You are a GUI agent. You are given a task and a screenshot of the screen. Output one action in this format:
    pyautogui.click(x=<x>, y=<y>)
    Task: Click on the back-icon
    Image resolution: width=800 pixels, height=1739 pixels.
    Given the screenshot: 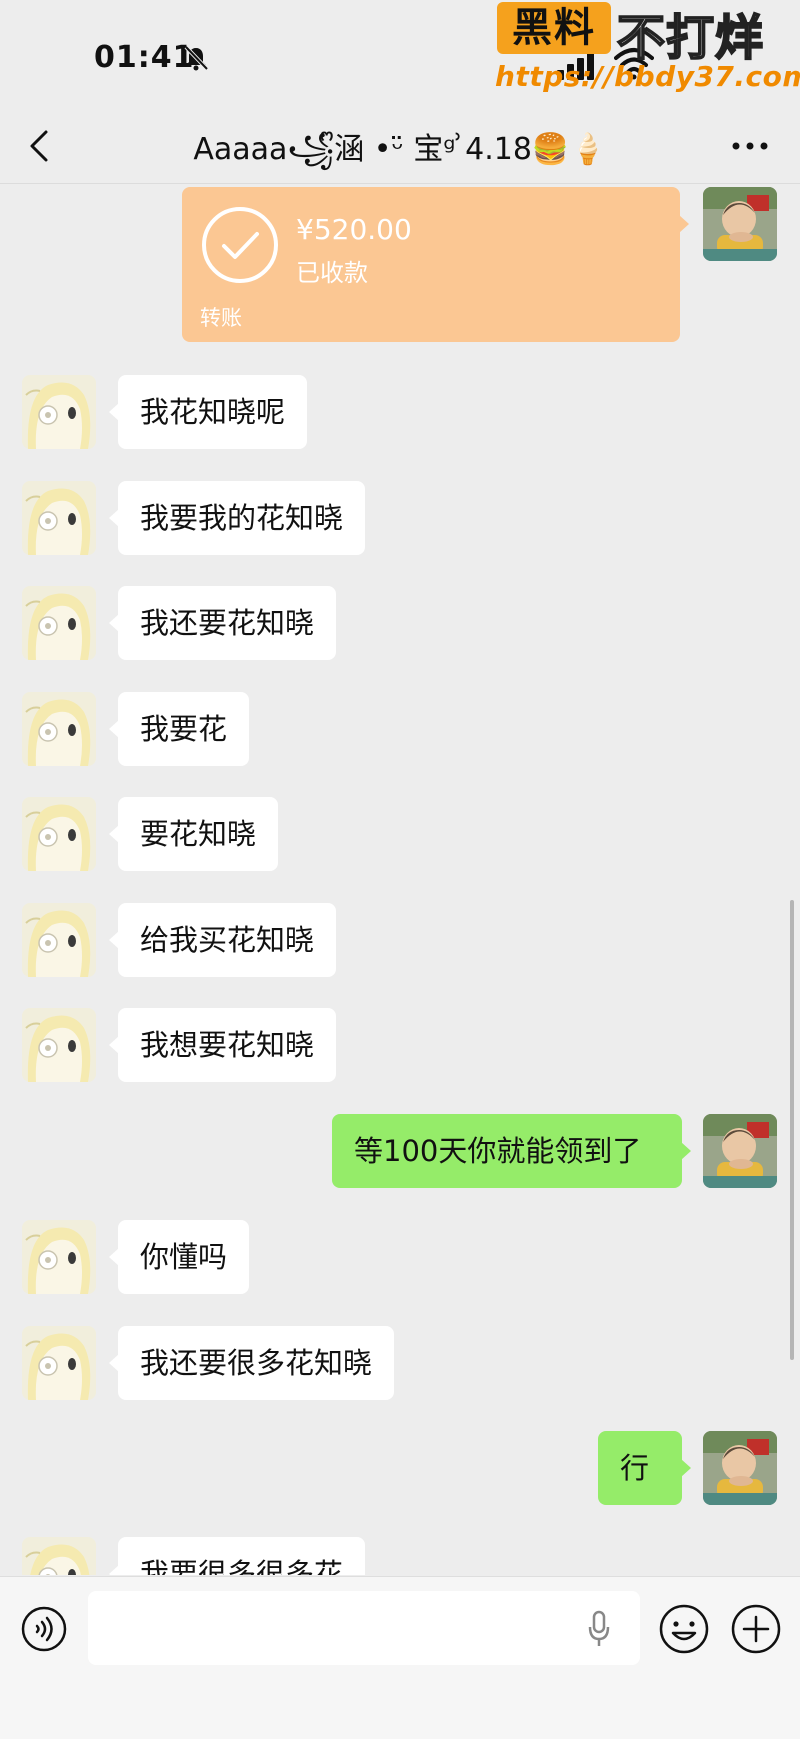 What is the action you would take?
    pyautogui.click(x=39, y=146)
    